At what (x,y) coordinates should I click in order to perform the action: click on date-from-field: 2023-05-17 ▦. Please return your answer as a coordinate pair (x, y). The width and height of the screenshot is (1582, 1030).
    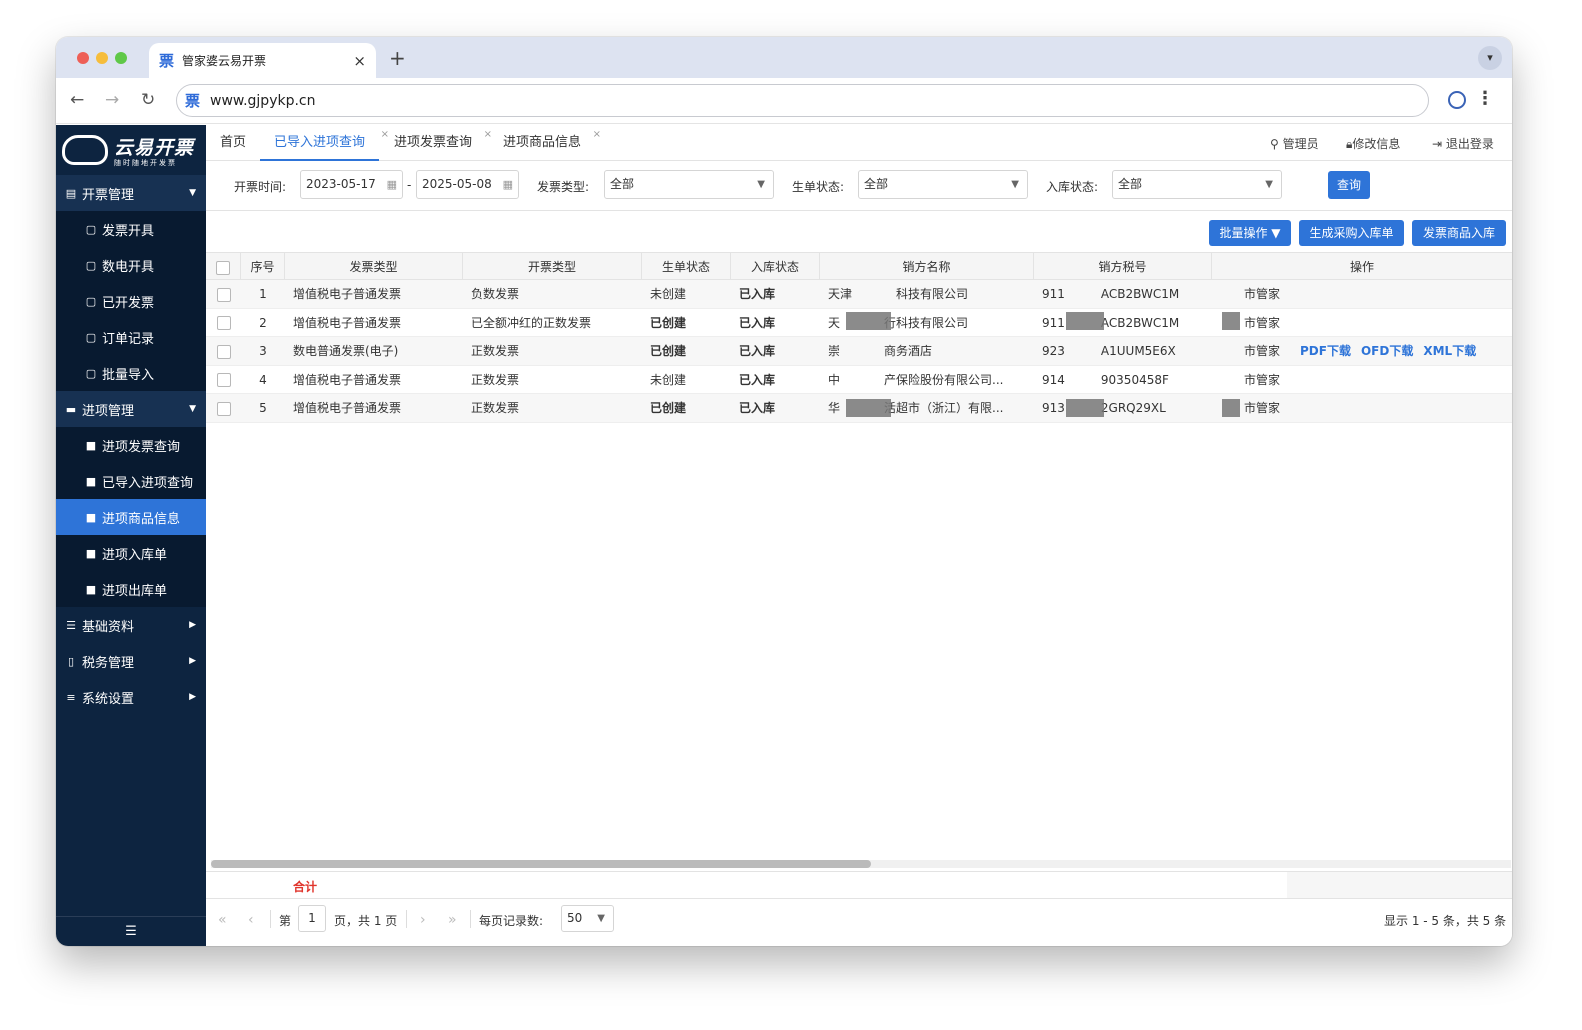
    Looking at the image, I should click on (351, 184).